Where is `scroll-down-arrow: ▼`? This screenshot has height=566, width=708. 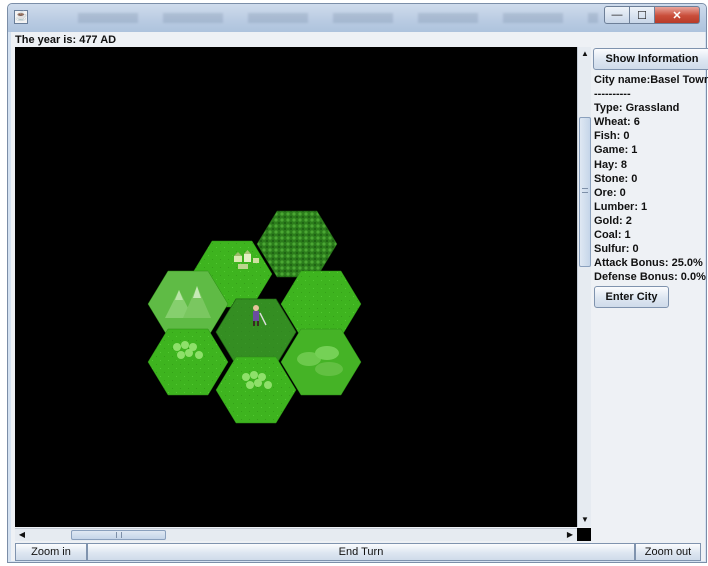 scroll-down-arrow: ▼ is located at coordinates (585, 520).